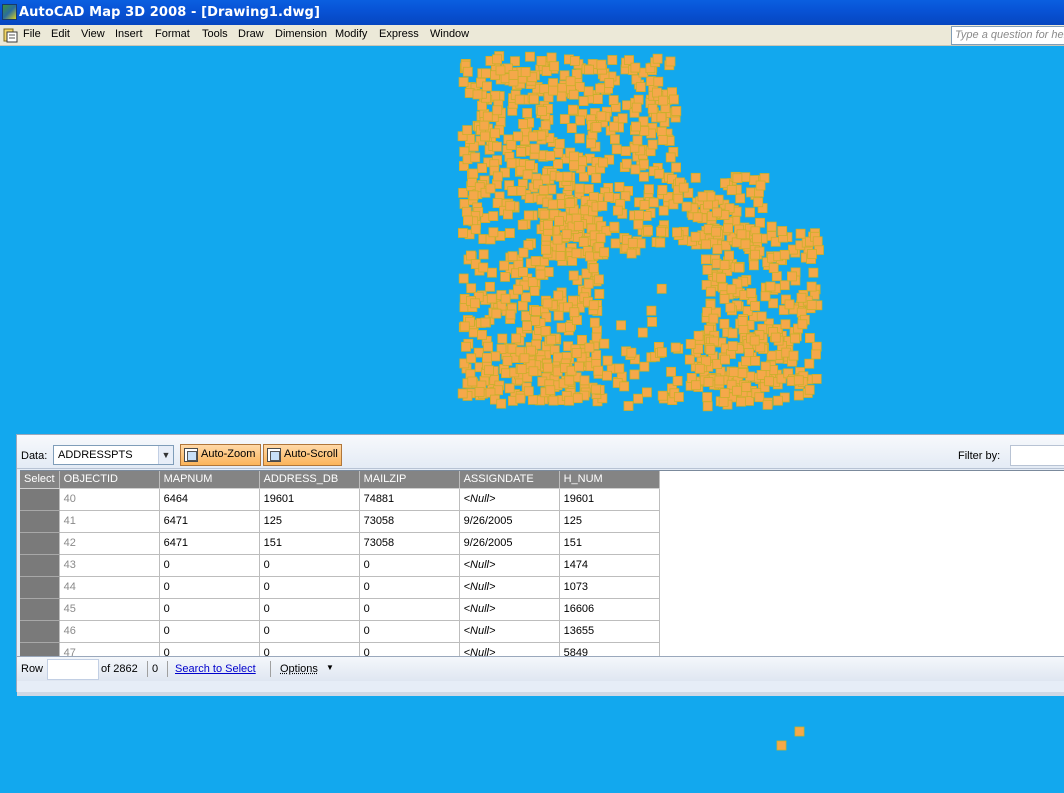  Describe the element at coordinates (113, 455) in the screenshot. I see `data-source-select: ADDRESSPTS ▼` at that location.